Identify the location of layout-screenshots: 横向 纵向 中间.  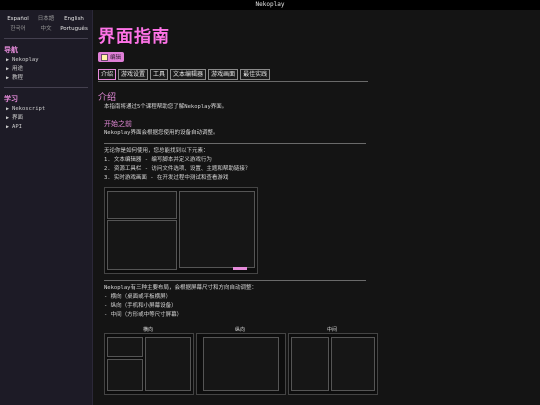
(319, 360).